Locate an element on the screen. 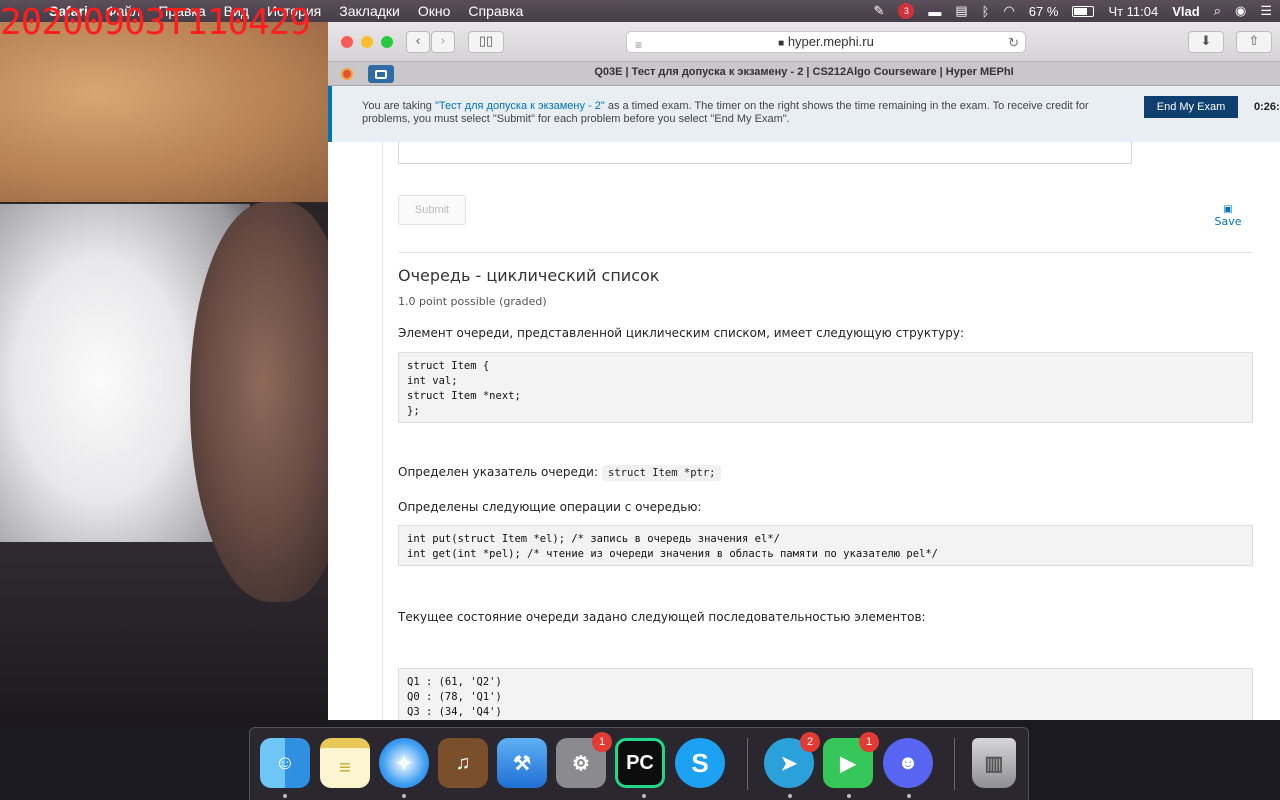 The height and width of the screenshot is (800, 1280). problem-title: Очередь - циклический список is located at coordinates (529, 275).